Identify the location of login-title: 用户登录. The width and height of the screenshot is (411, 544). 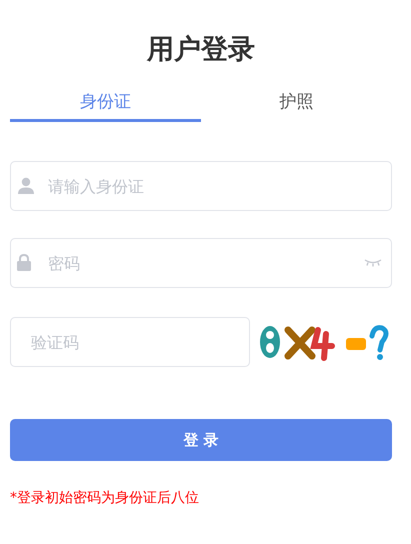
(201, 50).